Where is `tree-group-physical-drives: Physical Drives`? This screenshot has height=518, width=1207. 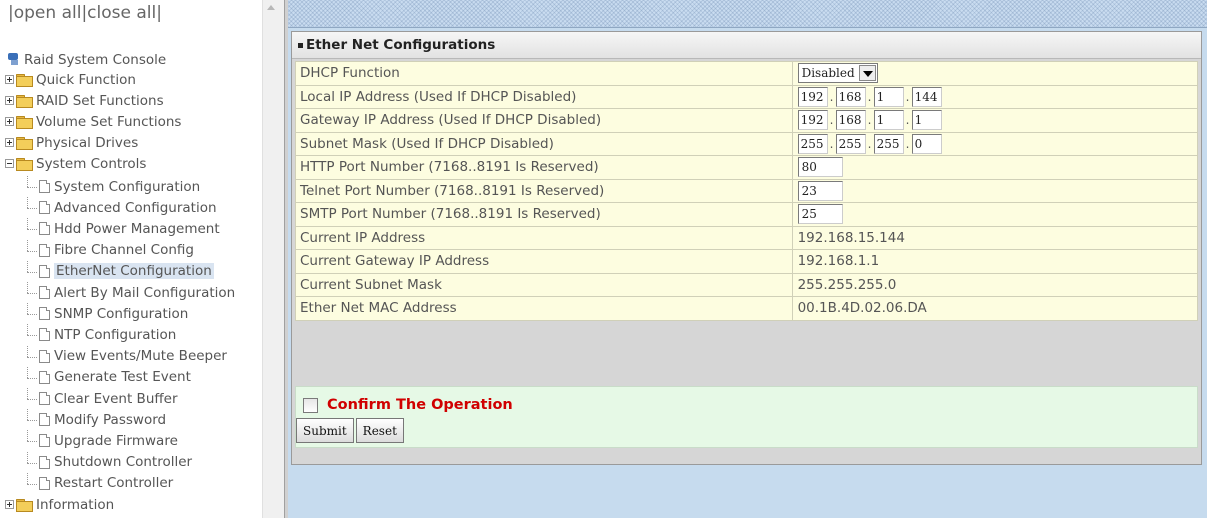
tree-group-physical-drives: Physical Drives is located at coordinates (71, 142).